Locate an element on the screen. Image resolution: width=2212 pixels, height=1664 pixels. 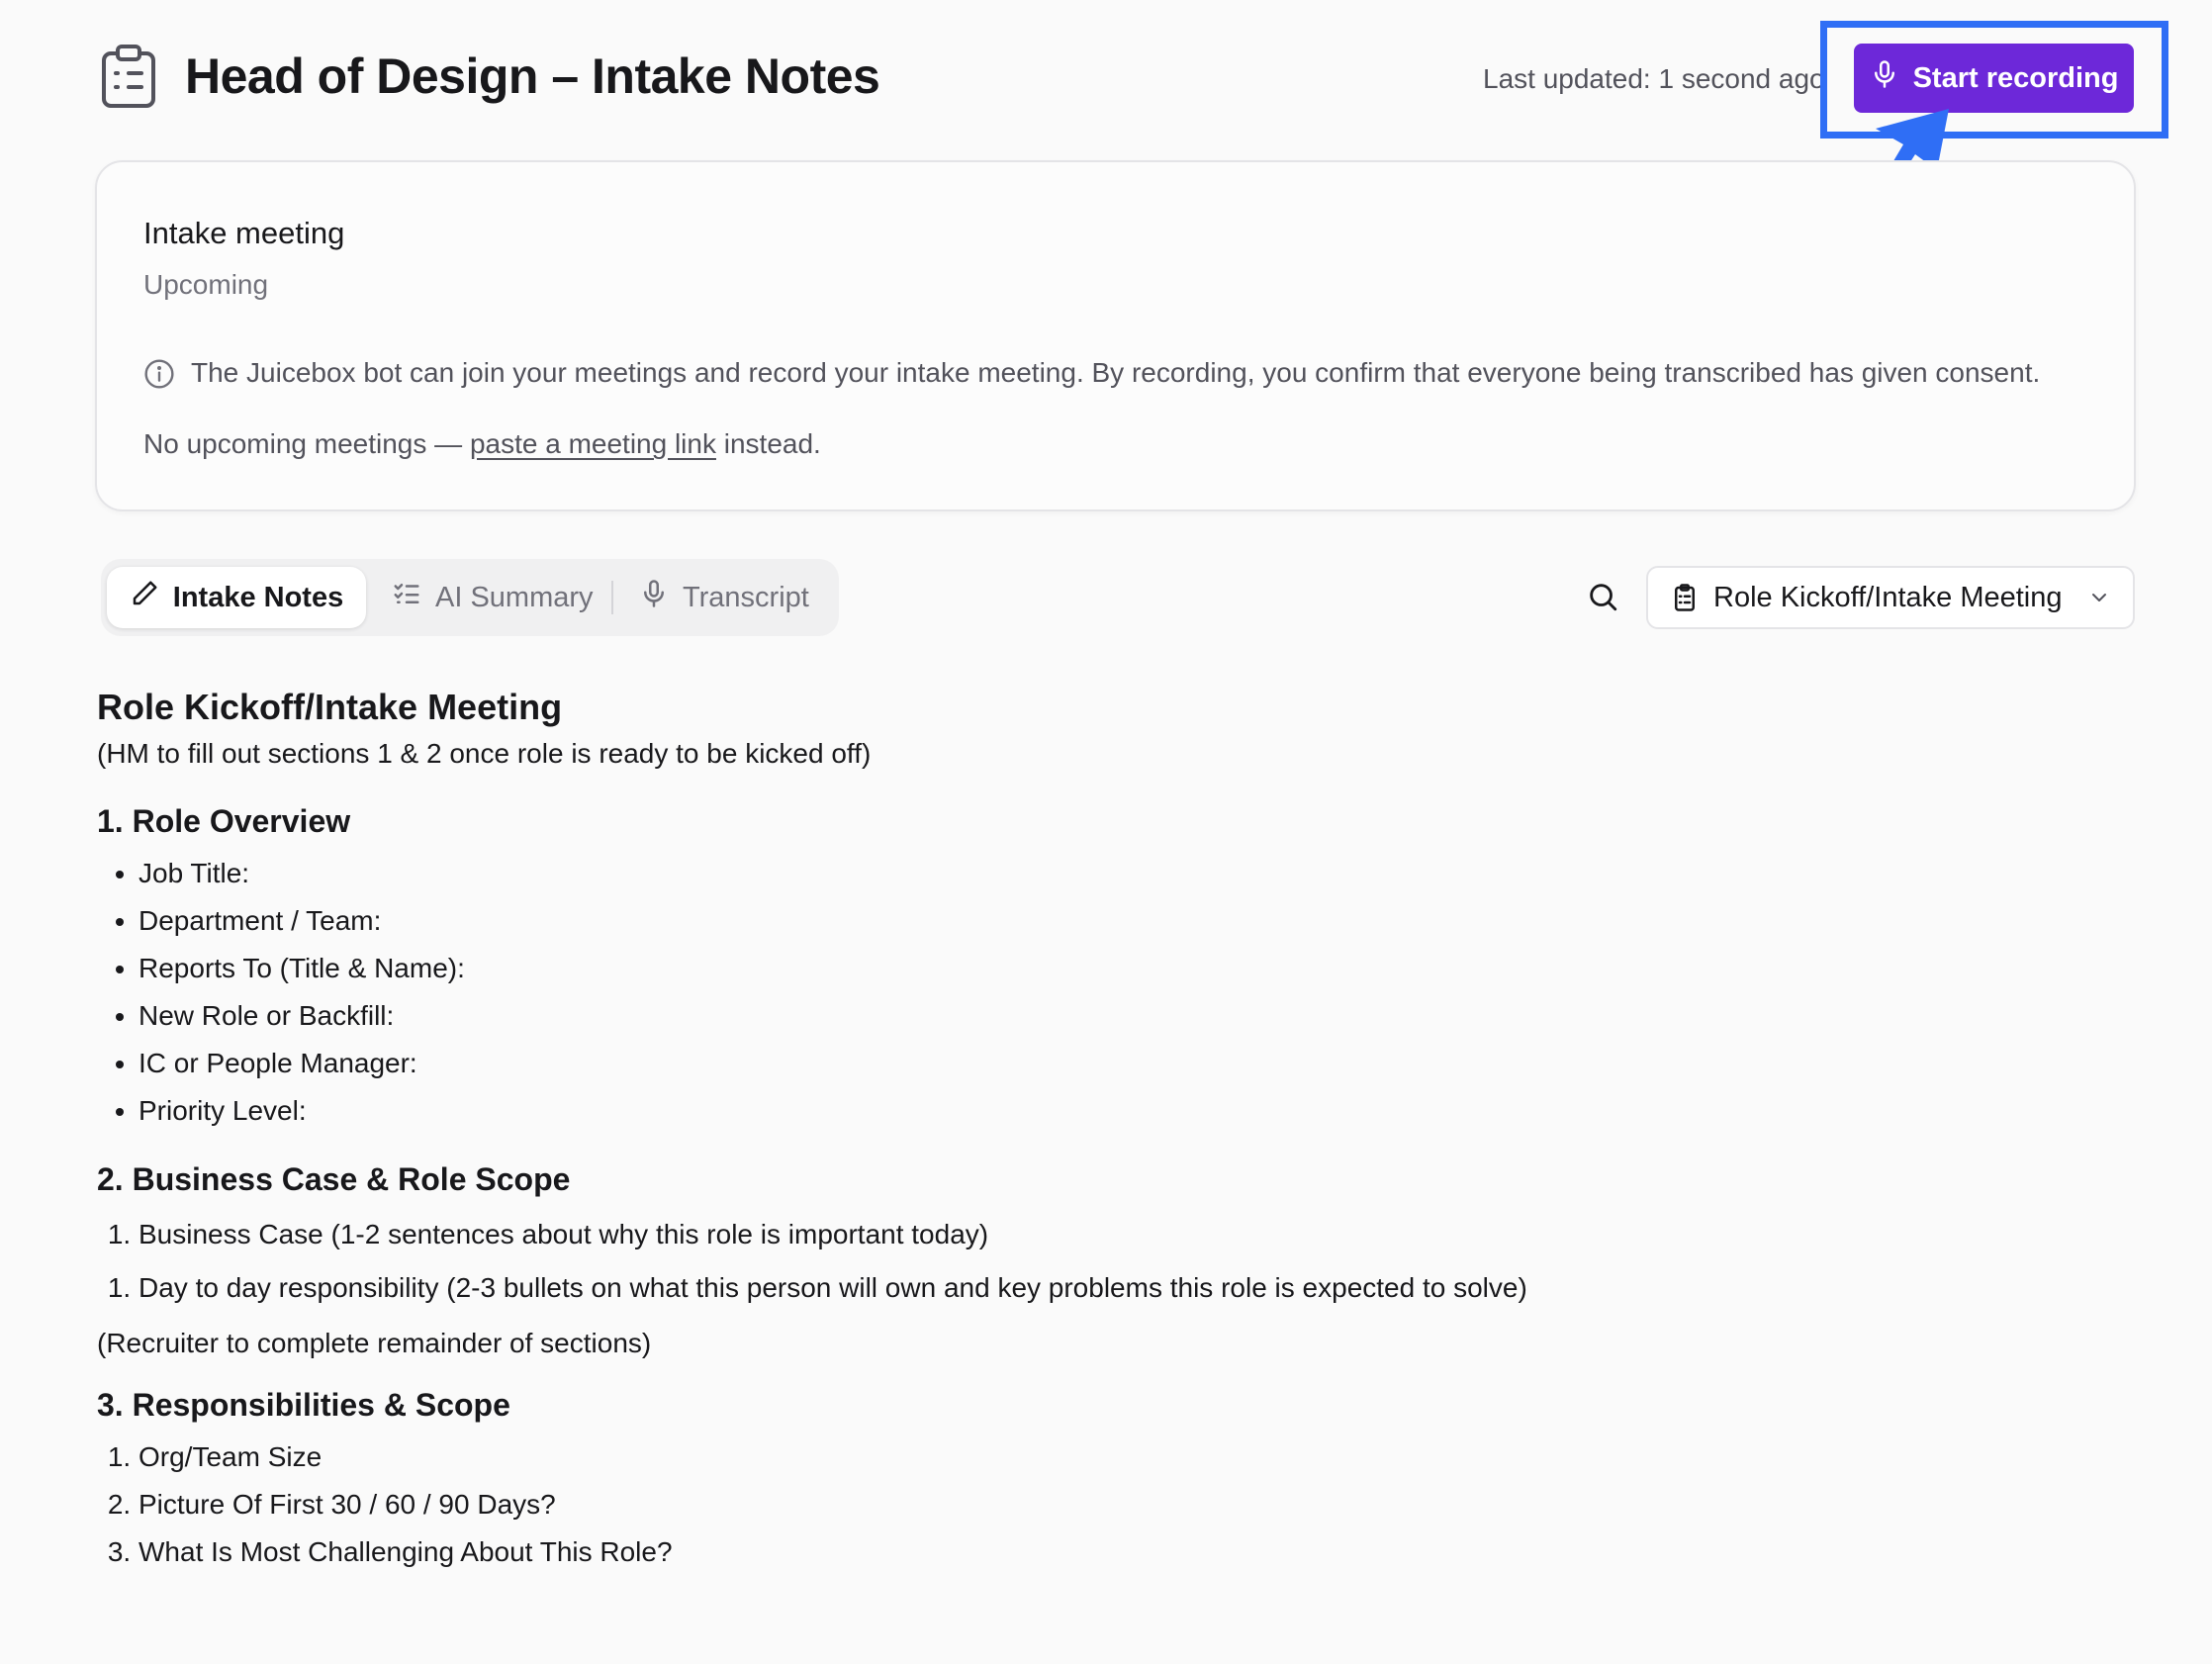
notes-tabs: Intake Notes AI Summary Transcript is located at coordinates (470, 597).